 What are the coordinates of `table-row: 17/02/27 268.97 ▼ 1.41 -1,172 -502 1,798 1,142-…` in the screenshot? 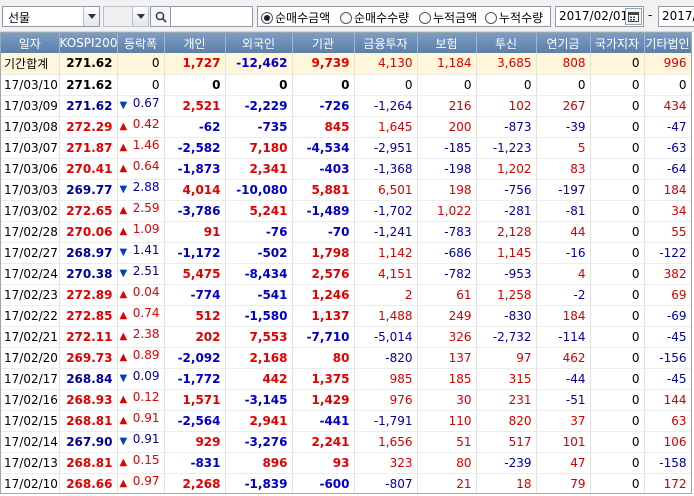 It's located at (346, 253).